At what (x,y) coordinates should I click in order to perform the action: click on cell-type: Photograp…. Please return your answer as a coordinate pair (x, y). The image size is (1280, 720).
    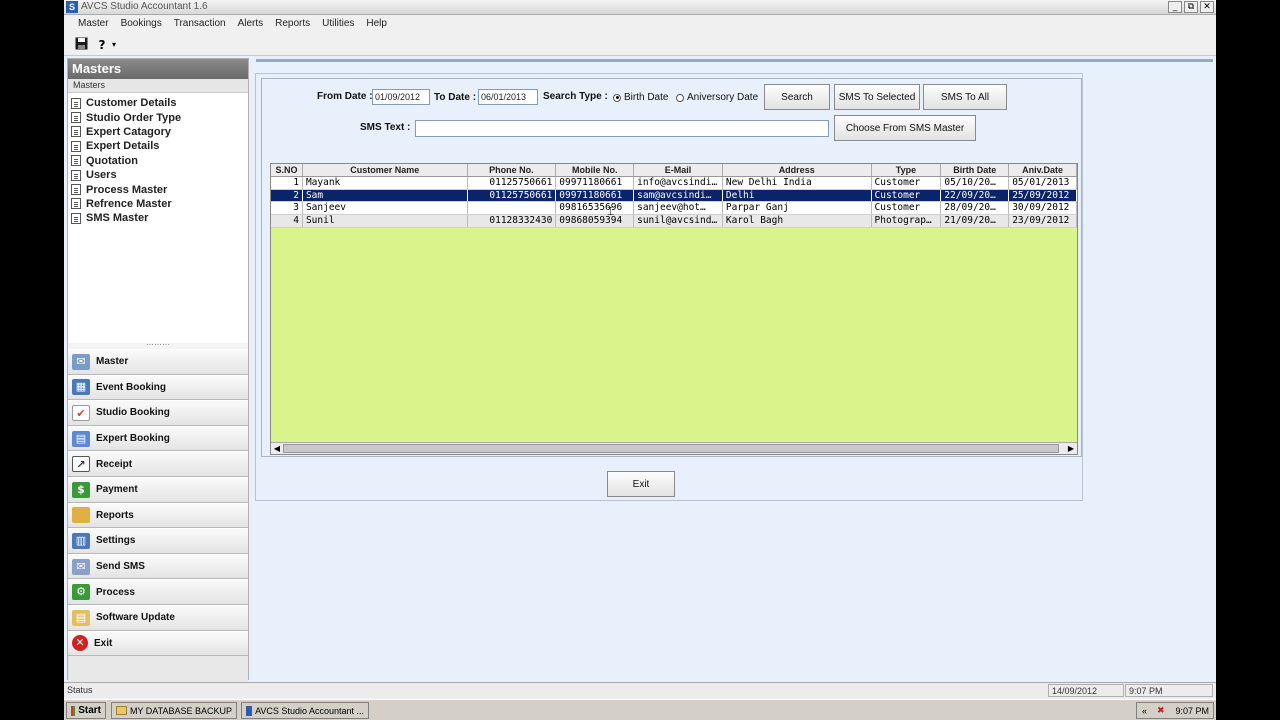
    Looking at the image, I should click on (907, 221).